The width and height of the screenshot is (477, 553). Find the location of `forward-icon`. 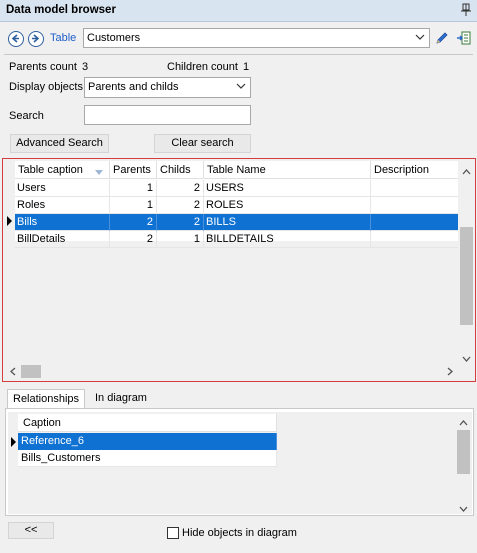

forward-icon is located at coordinates (36, 39).